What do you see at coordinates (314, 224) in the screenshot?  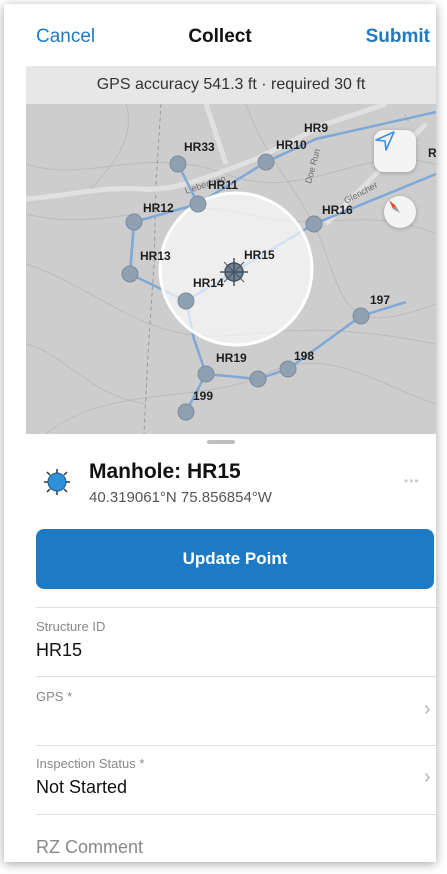 I see `manhole-hr16` at bounding box center [314, 224].